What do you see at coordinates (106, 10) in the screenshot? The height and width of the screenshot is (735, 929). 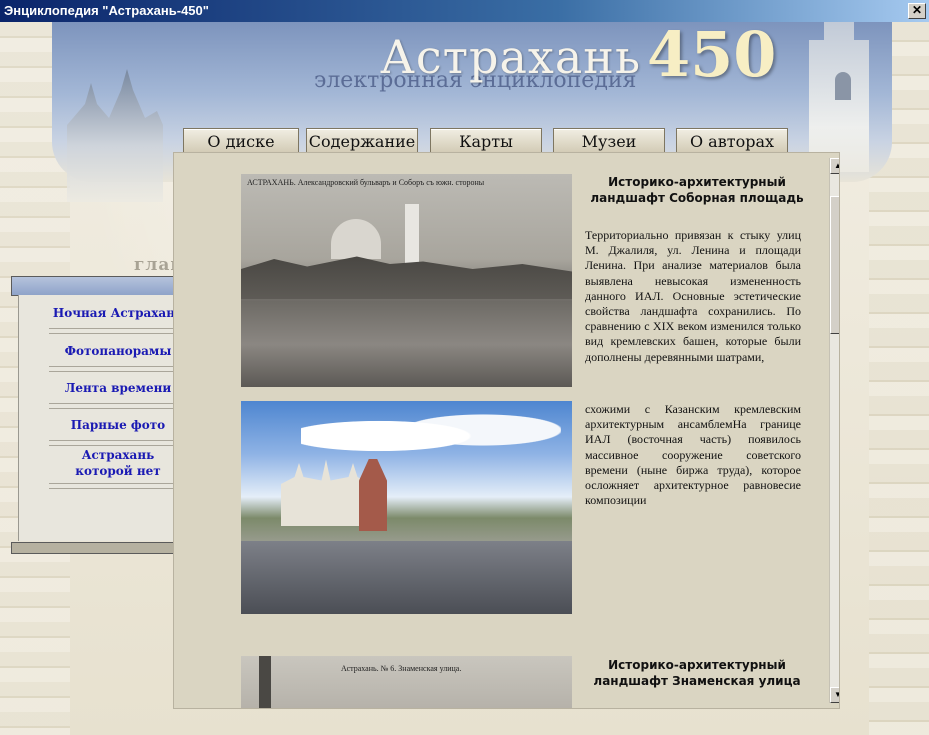 I see `window-title: Энциклопедия "Астрахань-450"` at bounding box center [106, 10].